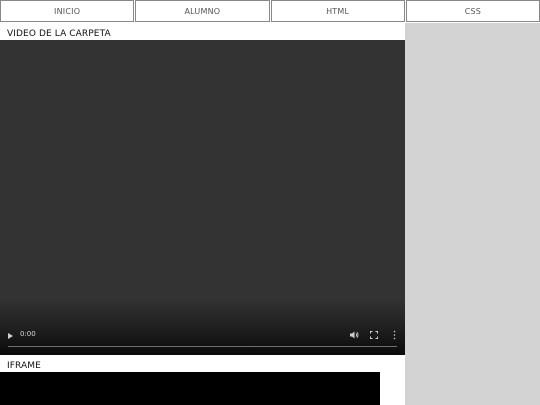 The image size is (540, 405). Describe the element at coordinates (28, 334) in the screenshot. I see `video-current-time: 0:00` at that location.